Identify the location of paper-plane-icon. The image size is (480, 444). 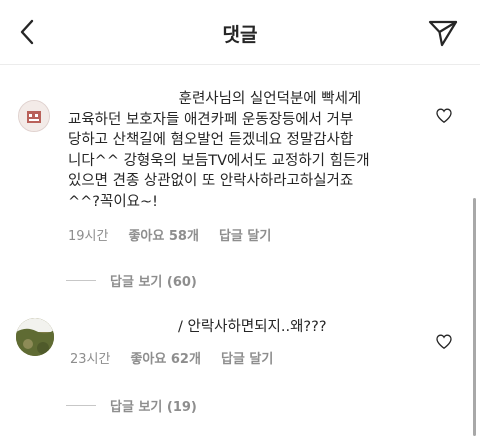
(443, 33).